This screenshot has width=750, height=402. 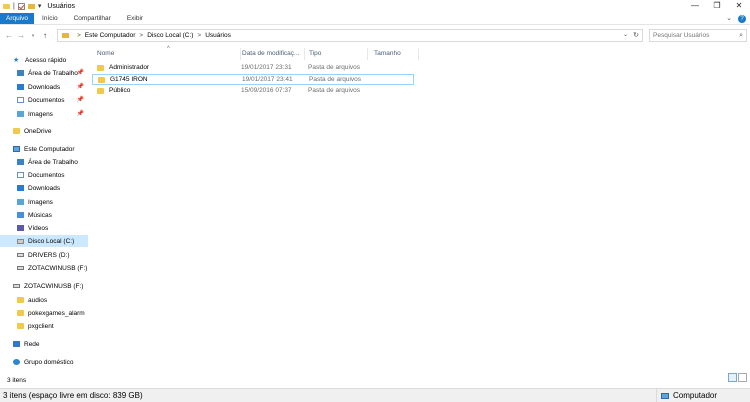 What do you see at coordinates (49, 149) in the screenshot?
I see `sidebar-item-label: Este Computador` at bounding box center [49, 149].